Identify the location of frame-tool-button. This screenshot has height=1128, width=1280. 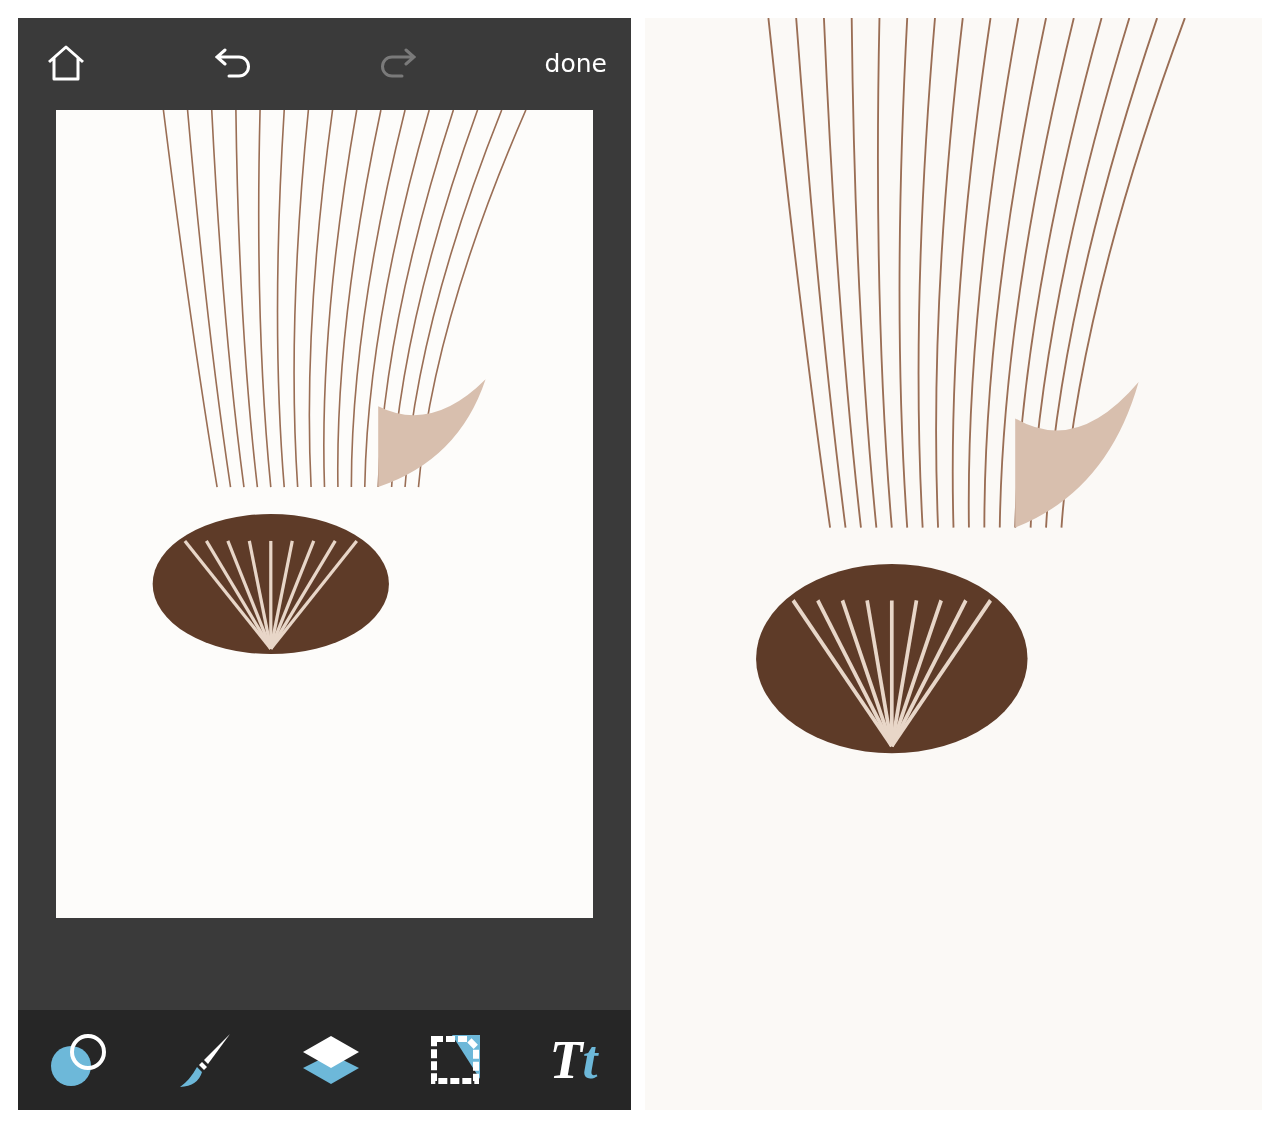
(455, 1060).